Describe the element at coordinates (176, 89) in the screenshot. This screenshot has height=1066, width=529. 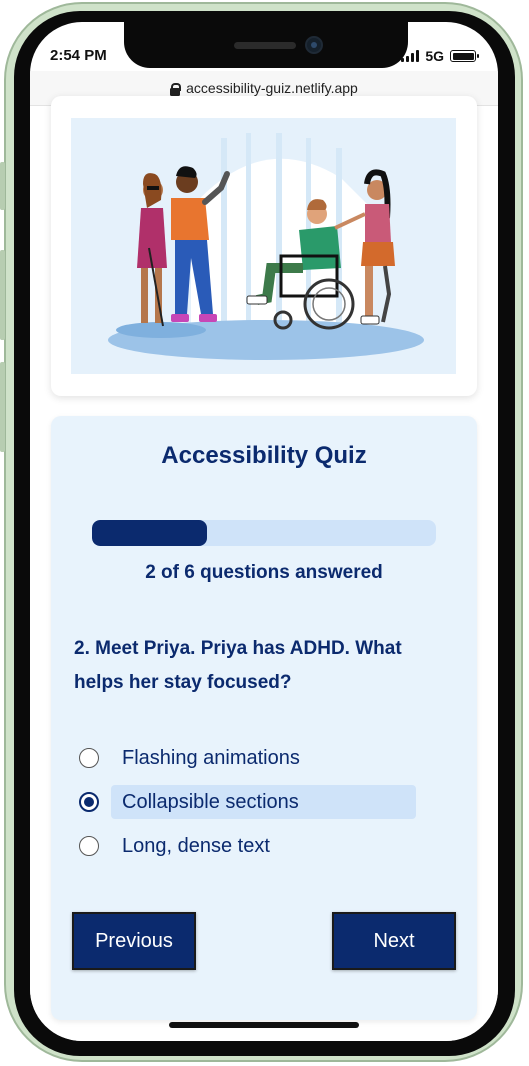
I see `lock-icon` at that location.